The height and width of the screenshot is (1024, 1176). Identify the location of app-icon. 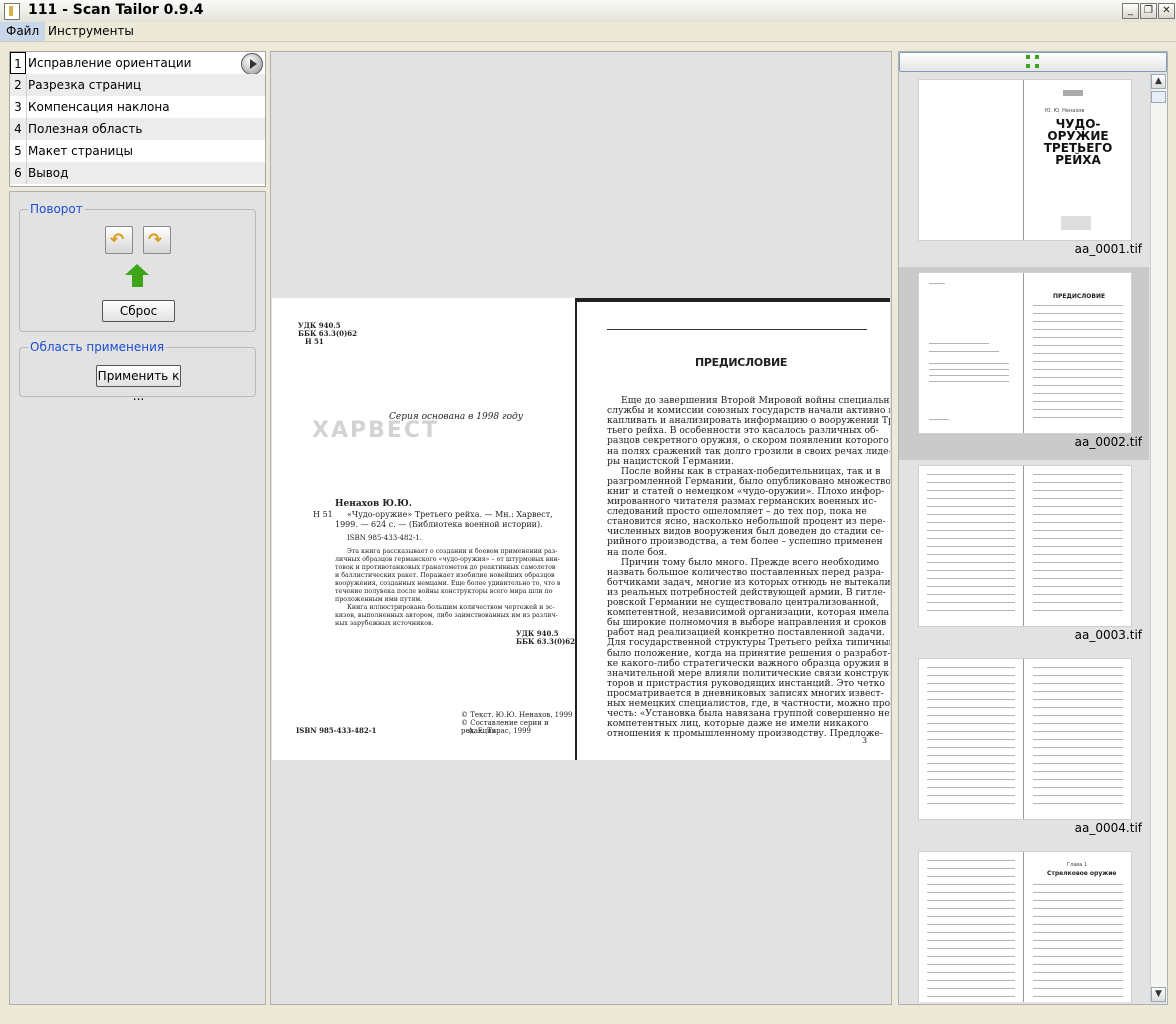
(12, 11).